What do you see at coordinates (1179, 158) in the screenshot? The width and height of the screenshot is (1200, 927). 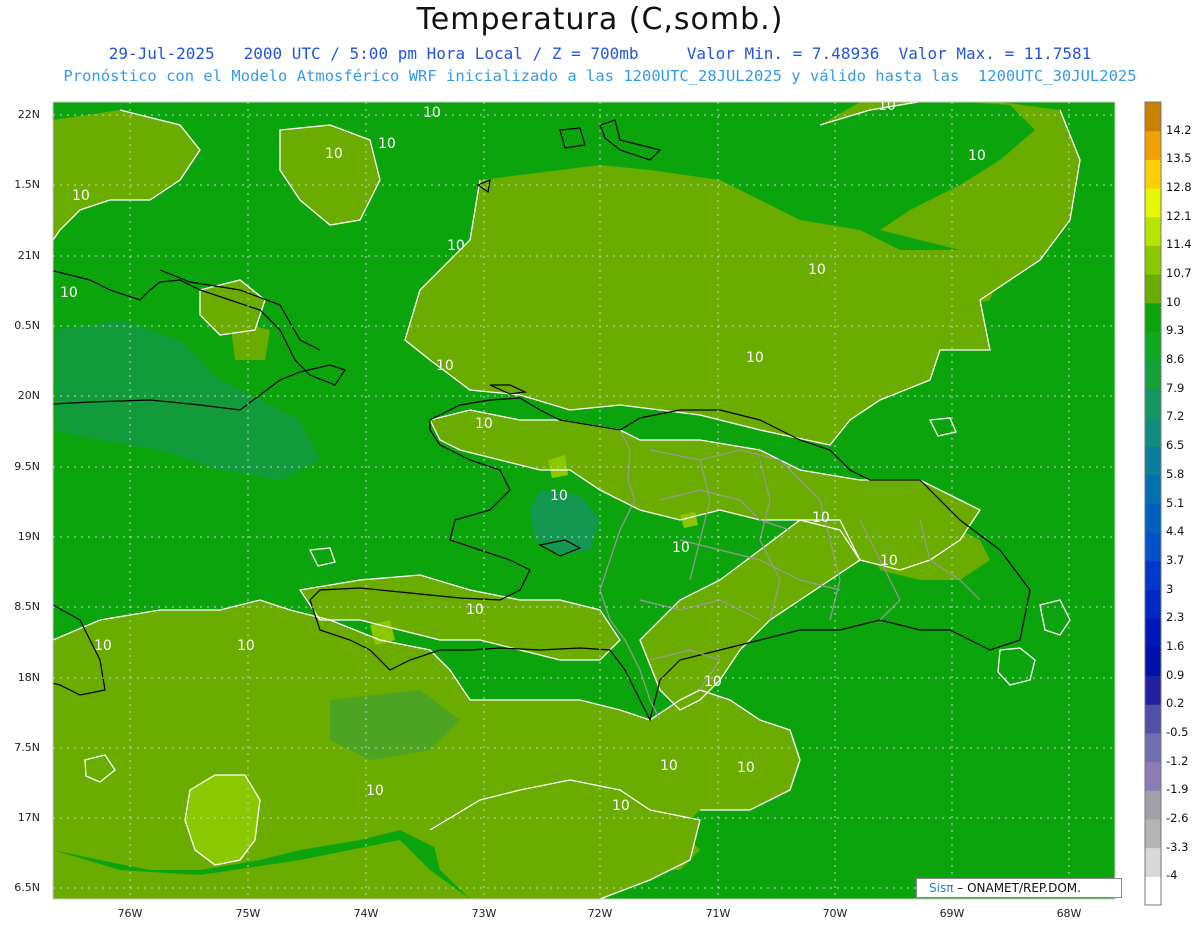 I see `colorbar-label: 13.5` at bounding box center [1179, 158].